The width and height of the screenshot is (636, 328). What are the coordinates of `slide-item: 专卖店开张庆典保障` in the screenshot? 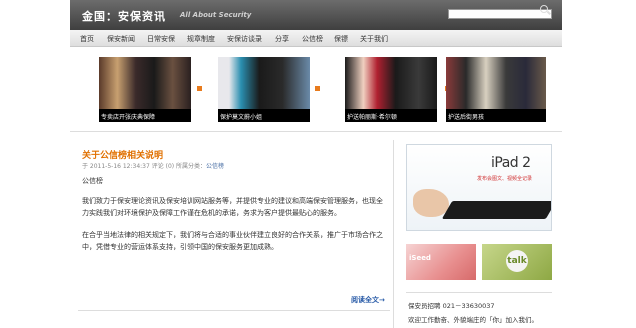 It's located at (145, 89).